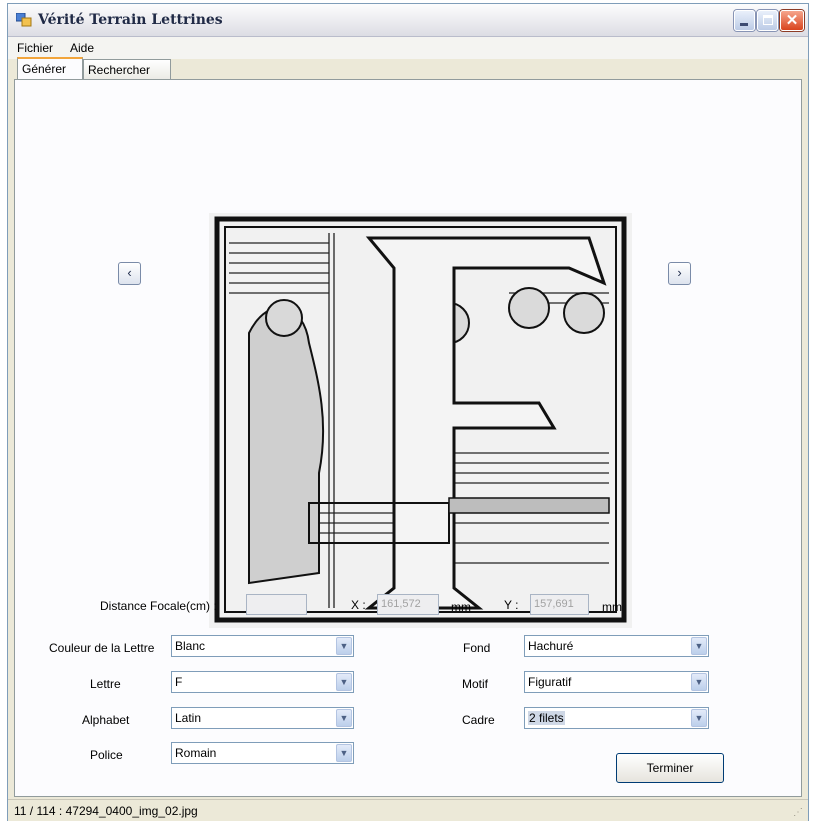 The width and height of the screenshot is (817, 824). What do you see at coordinates (616, 682) in the screenshot?
I see `motif-select: Figuratif ▼` at bounding box center [616, 682].